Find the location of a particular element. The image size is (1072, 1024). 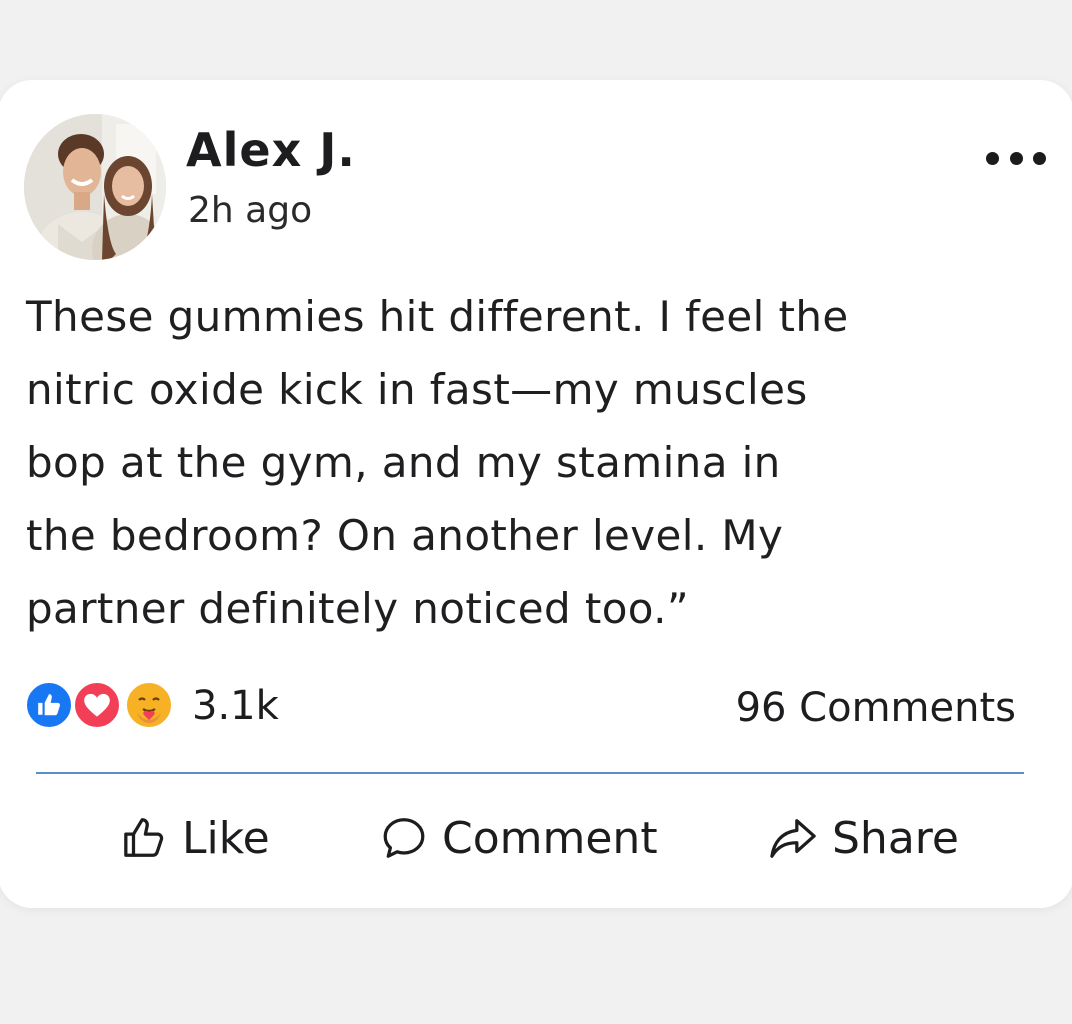

avatar-photo is located at coordinates (95, 187).